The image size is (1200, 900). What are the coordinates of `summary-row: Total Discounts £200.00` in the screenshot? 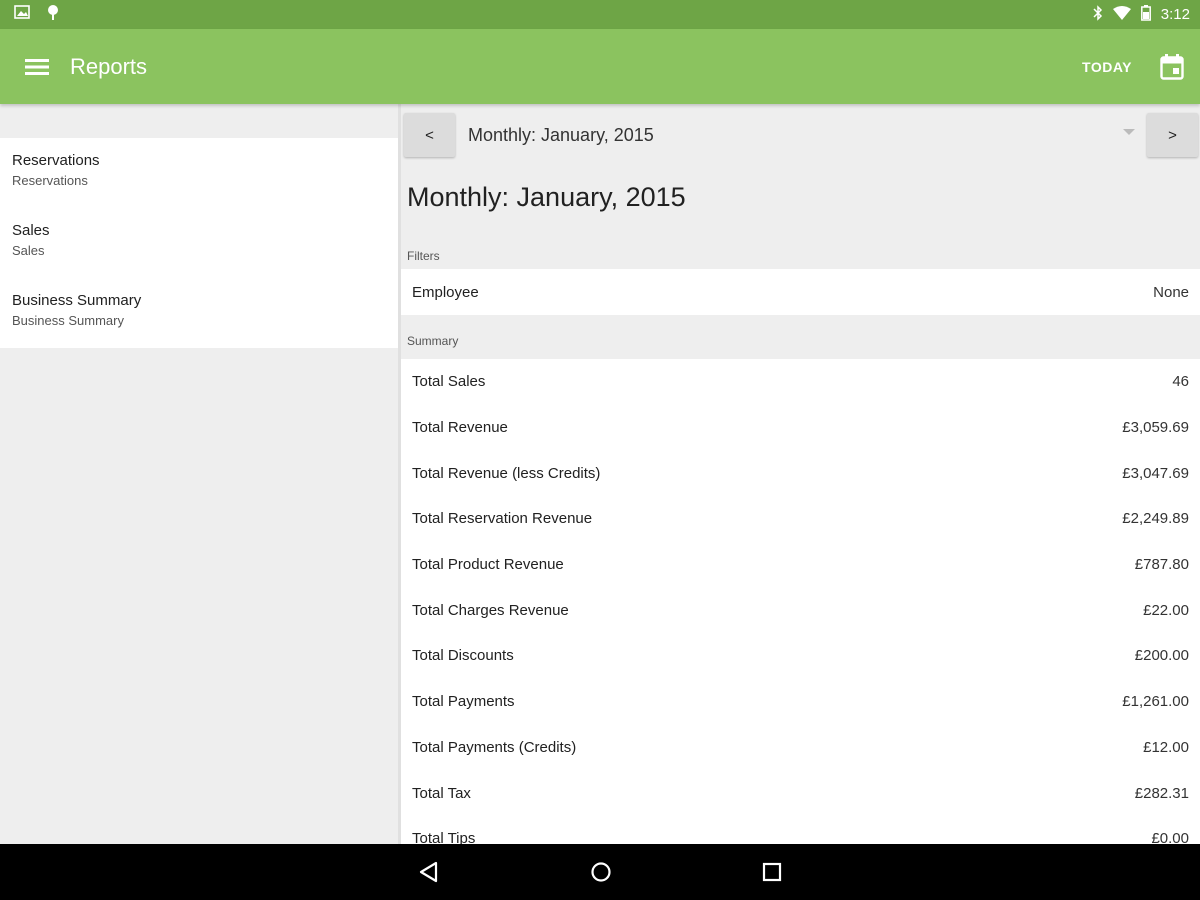 It's located at (800, 656).